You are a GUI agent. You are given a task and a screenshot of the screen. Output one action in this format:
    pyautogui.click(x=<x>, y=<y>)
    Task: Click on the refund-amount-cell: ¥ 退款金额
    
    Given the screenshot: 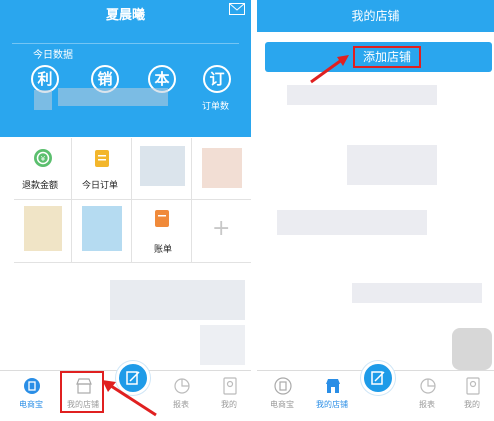 What is the action you would take?
    pyautogui.click(x=43, y=169)
    